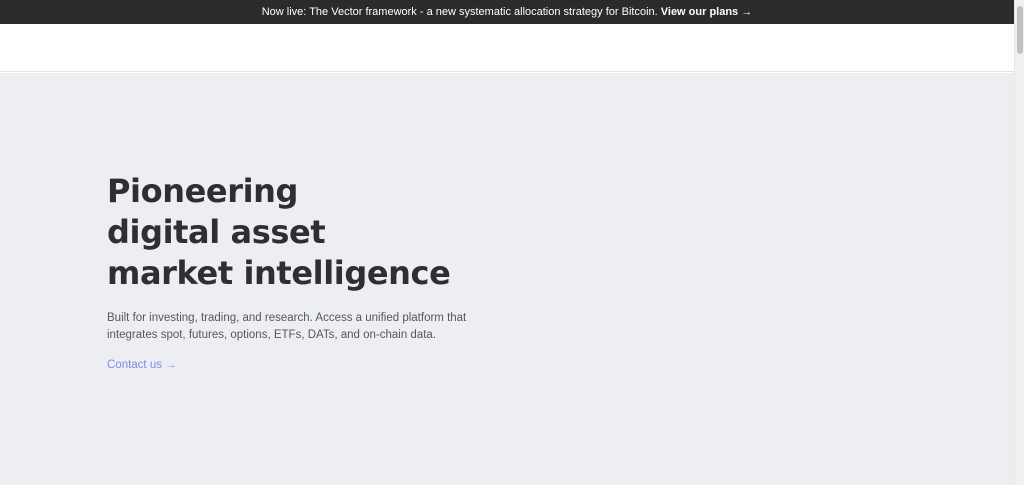 Image resolution: width=1024 pixels, height=485 pixels. I want to click on view-plans-link: View our plans →, so click(707, 12).